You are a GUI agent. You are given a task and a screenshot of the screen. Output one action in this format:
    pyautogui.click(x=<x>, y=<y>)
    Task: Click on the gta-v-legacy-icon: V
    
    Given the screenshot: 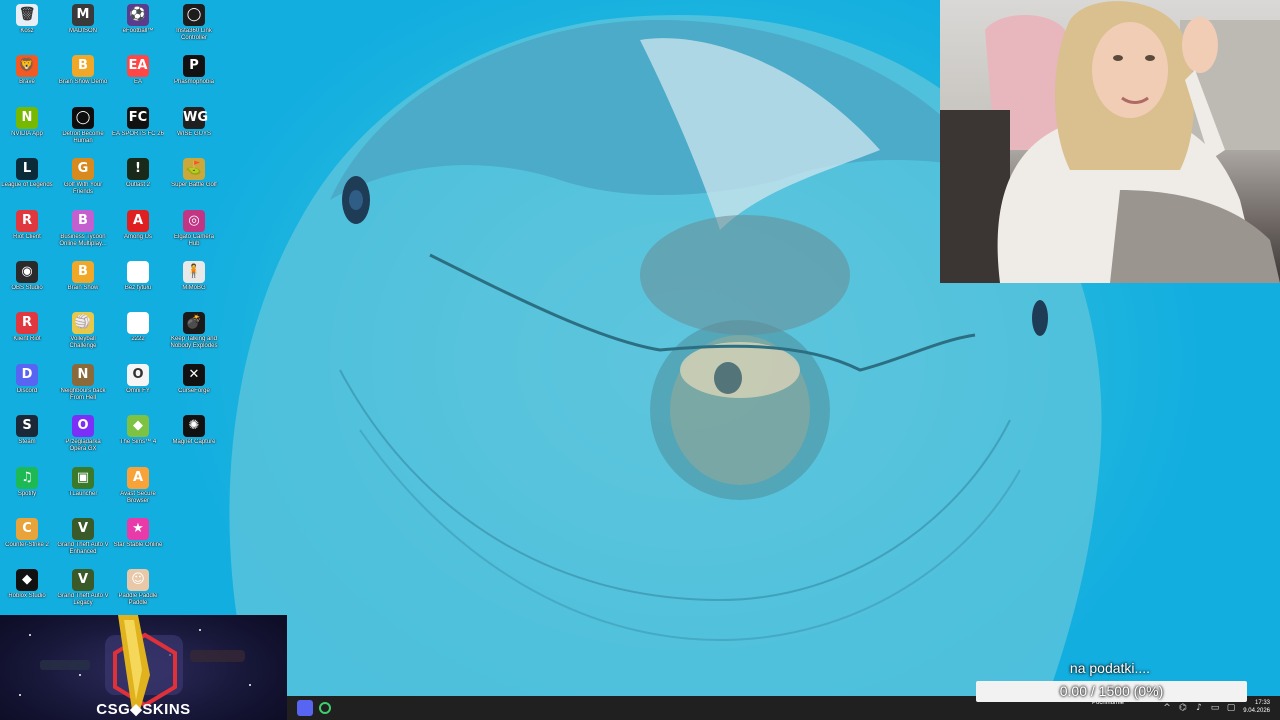 What is the action you would take?
    pyautogui.click(x=83, y=580)
    